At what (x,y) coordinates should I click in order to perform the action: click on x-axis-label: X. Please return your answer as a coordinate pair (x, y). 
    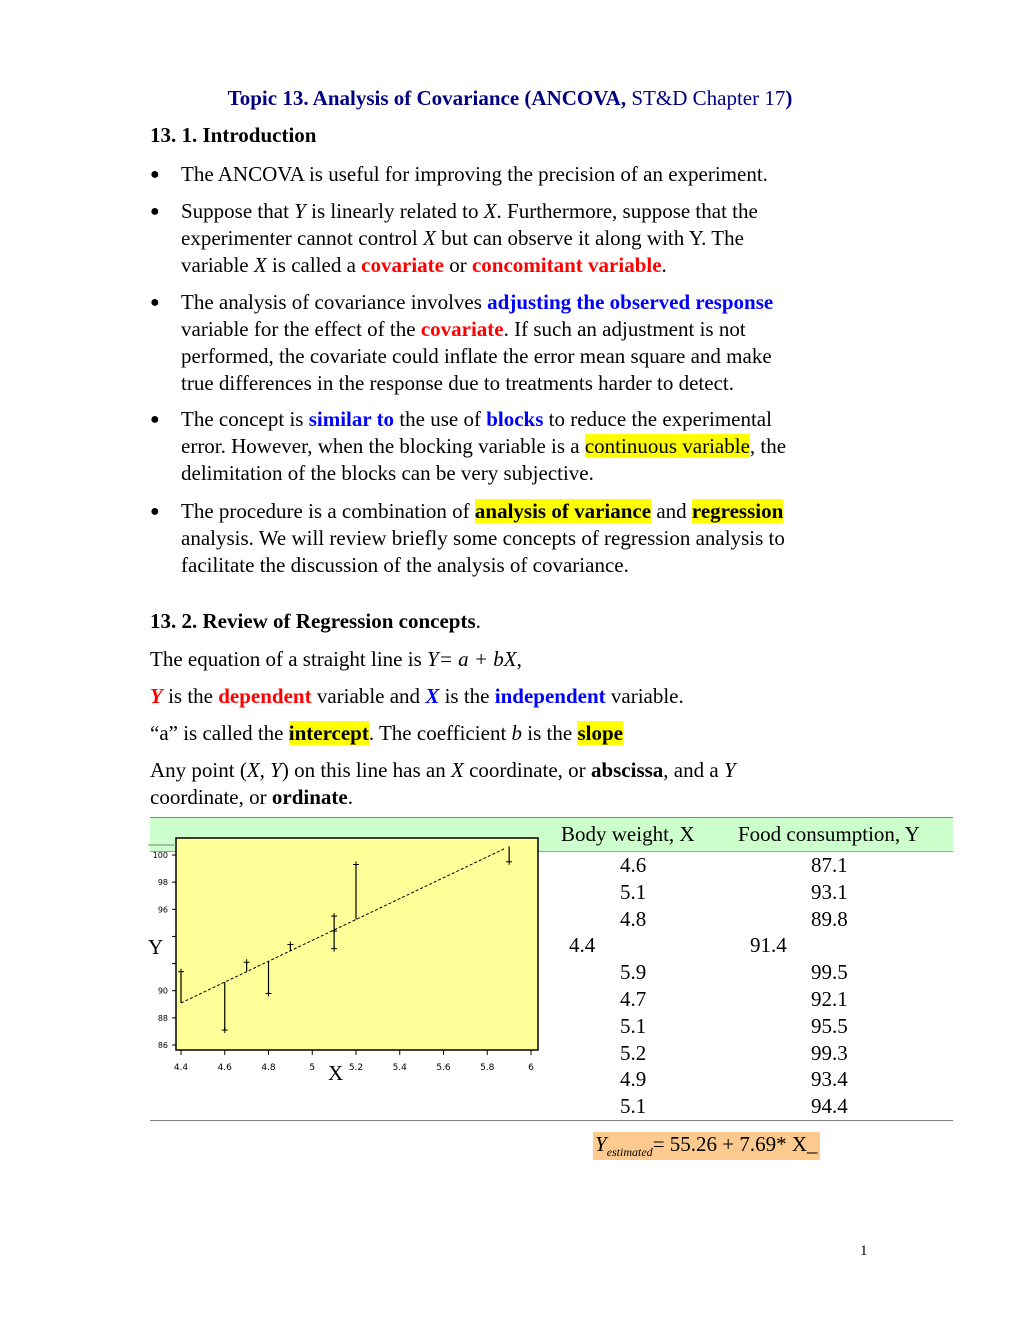
    Looking at the image, I should click on (335, 1073).